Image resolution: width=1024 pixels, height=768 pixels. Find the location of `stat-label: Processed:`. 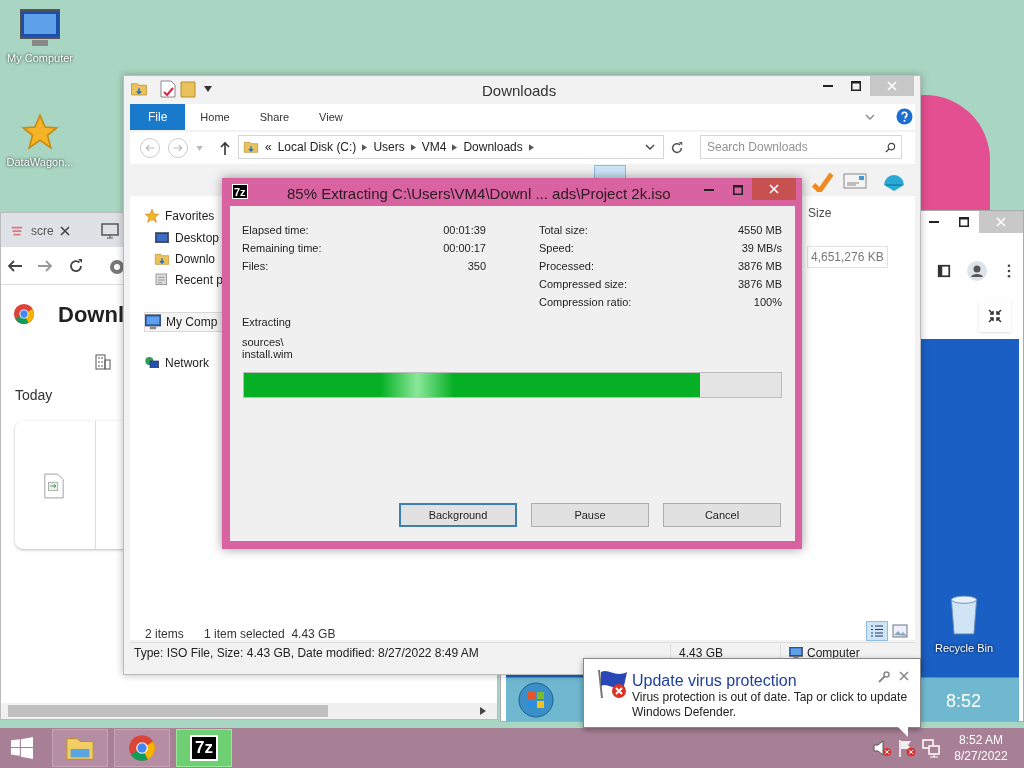

stat-label: Processed: is located at coordinates (567, 266).